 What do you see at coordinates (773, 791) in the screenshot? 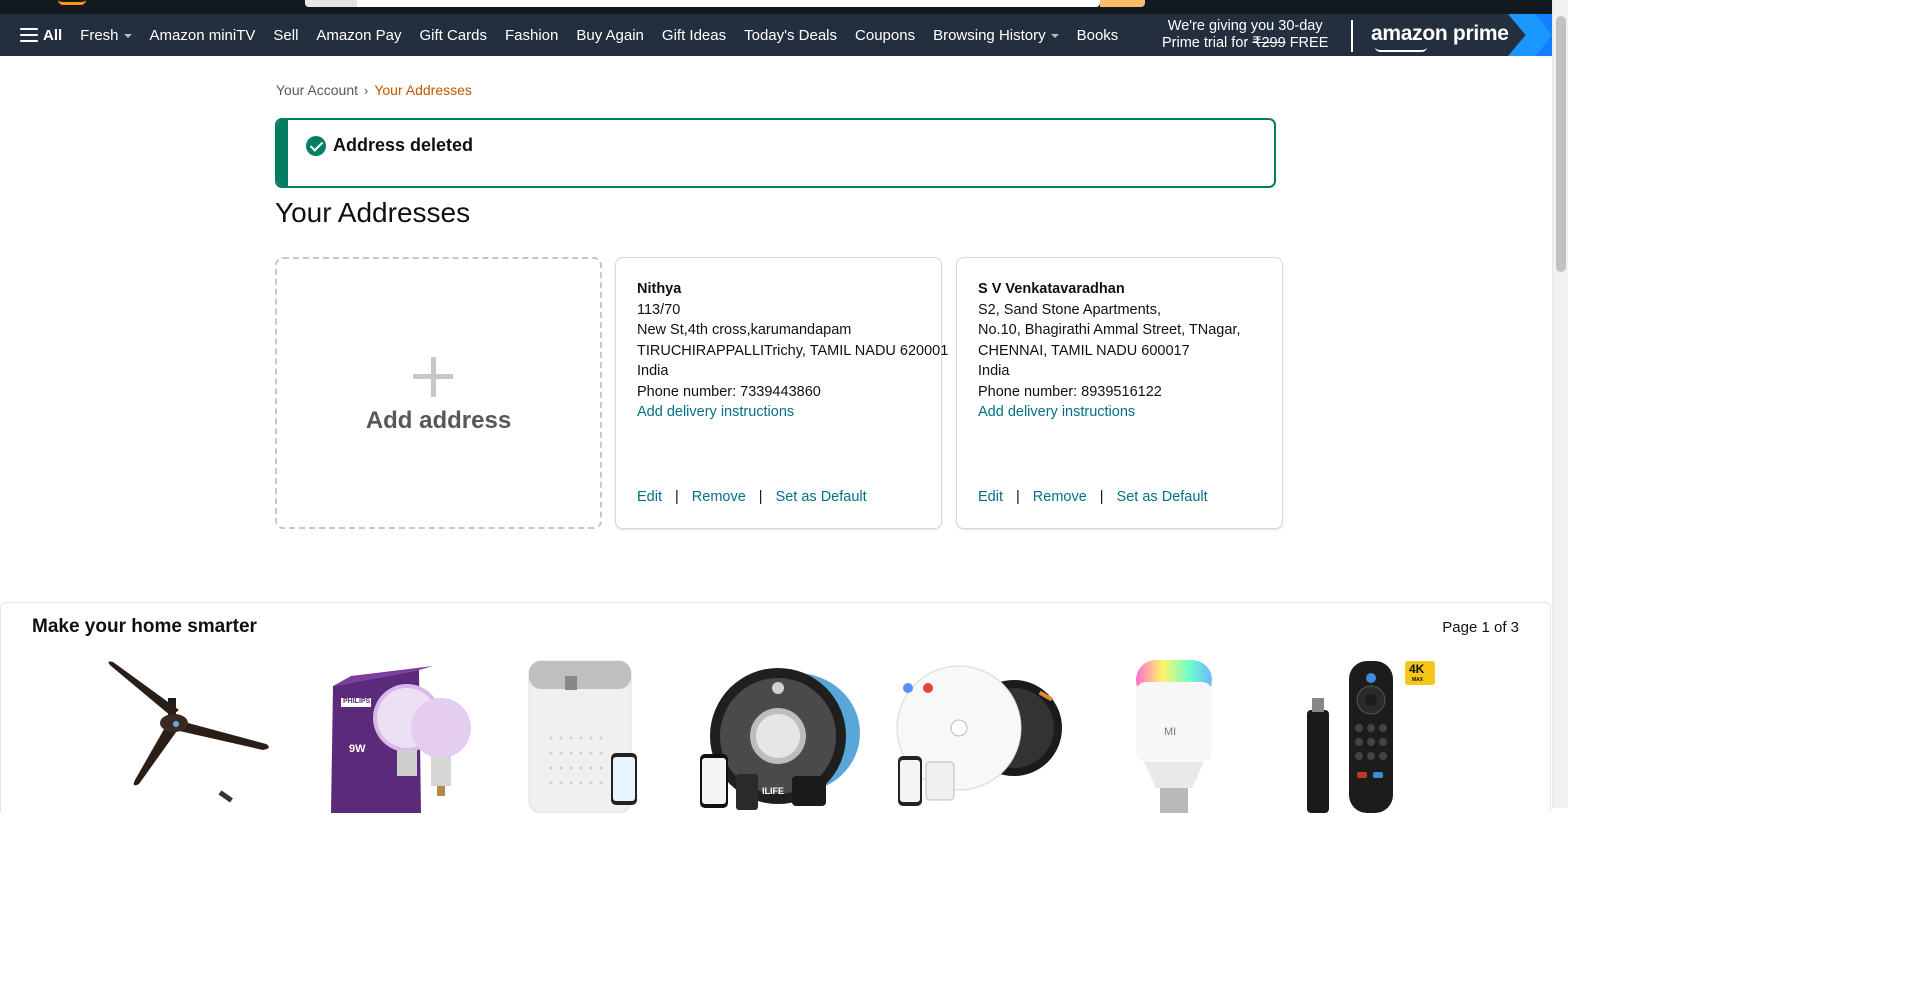
I see `vacuum-brand-label: ILIFE` at bounding box center [773, 791].